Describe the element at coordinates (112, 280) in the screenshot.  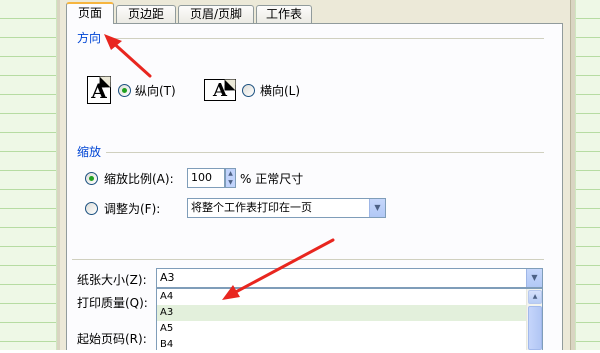
I see `paper-size-label: 纸张大小(Z):` at that location.